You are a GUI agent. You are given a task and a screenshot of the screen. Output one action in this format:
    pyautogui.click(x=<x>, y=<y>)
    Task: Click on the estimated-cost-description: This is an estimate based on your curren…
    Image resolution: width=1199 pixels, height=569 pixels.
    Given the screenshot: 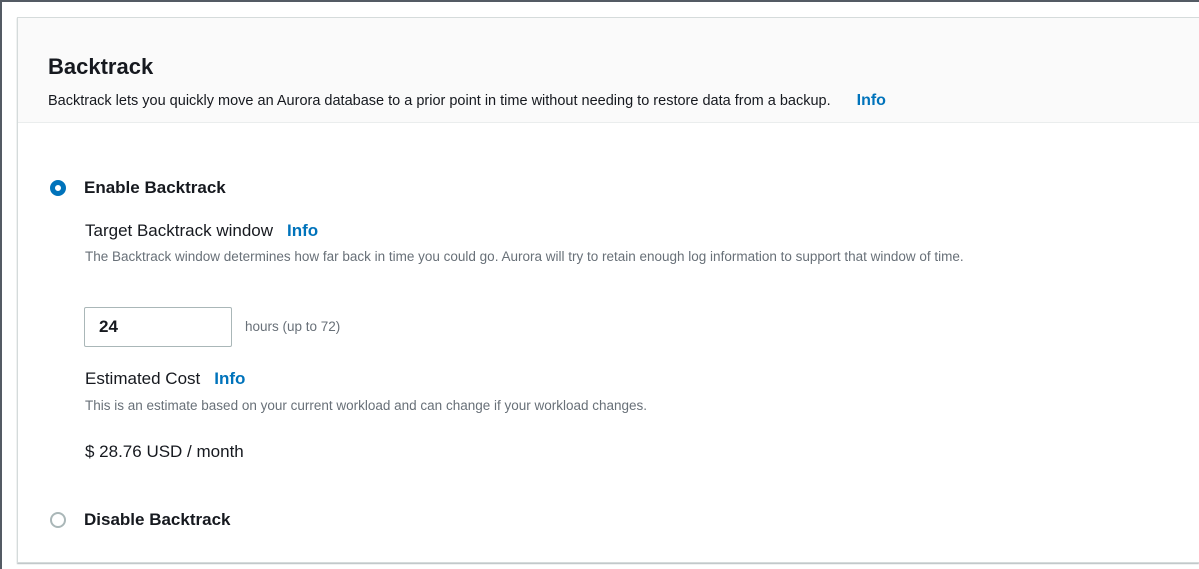 What is the action you would take?
    pyautogui.click(x=366, y=405)
    